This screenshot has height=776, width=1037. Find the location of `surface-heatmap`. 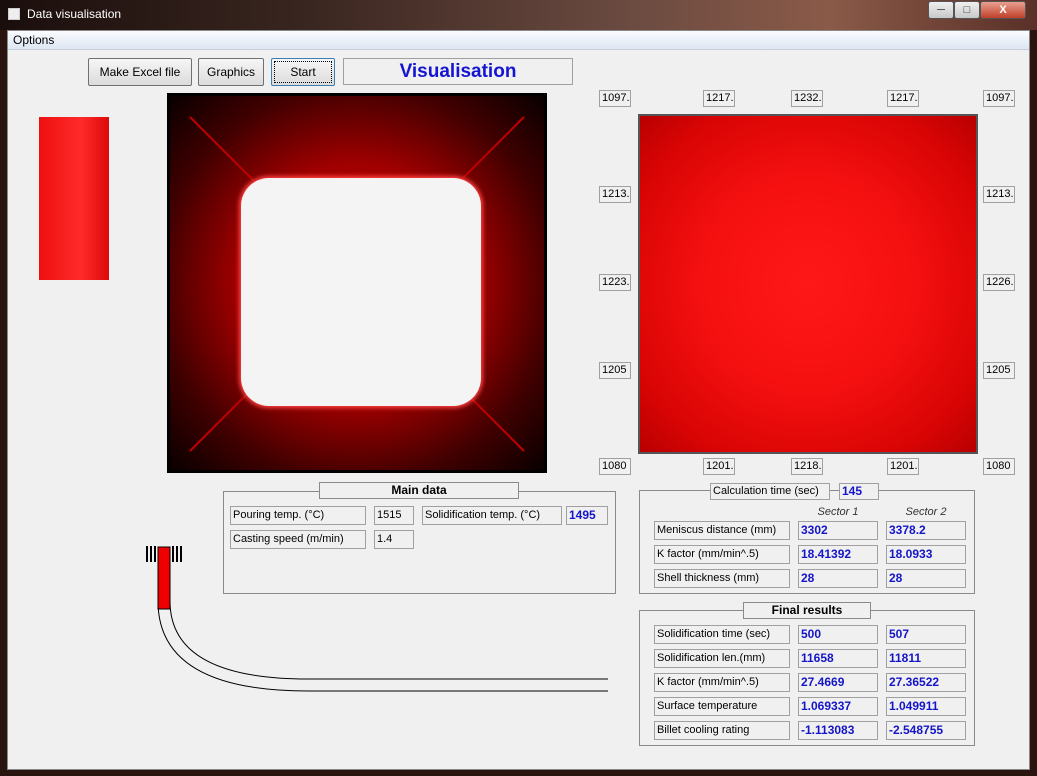

surface-heatmap is located at coordinates (808, 284).